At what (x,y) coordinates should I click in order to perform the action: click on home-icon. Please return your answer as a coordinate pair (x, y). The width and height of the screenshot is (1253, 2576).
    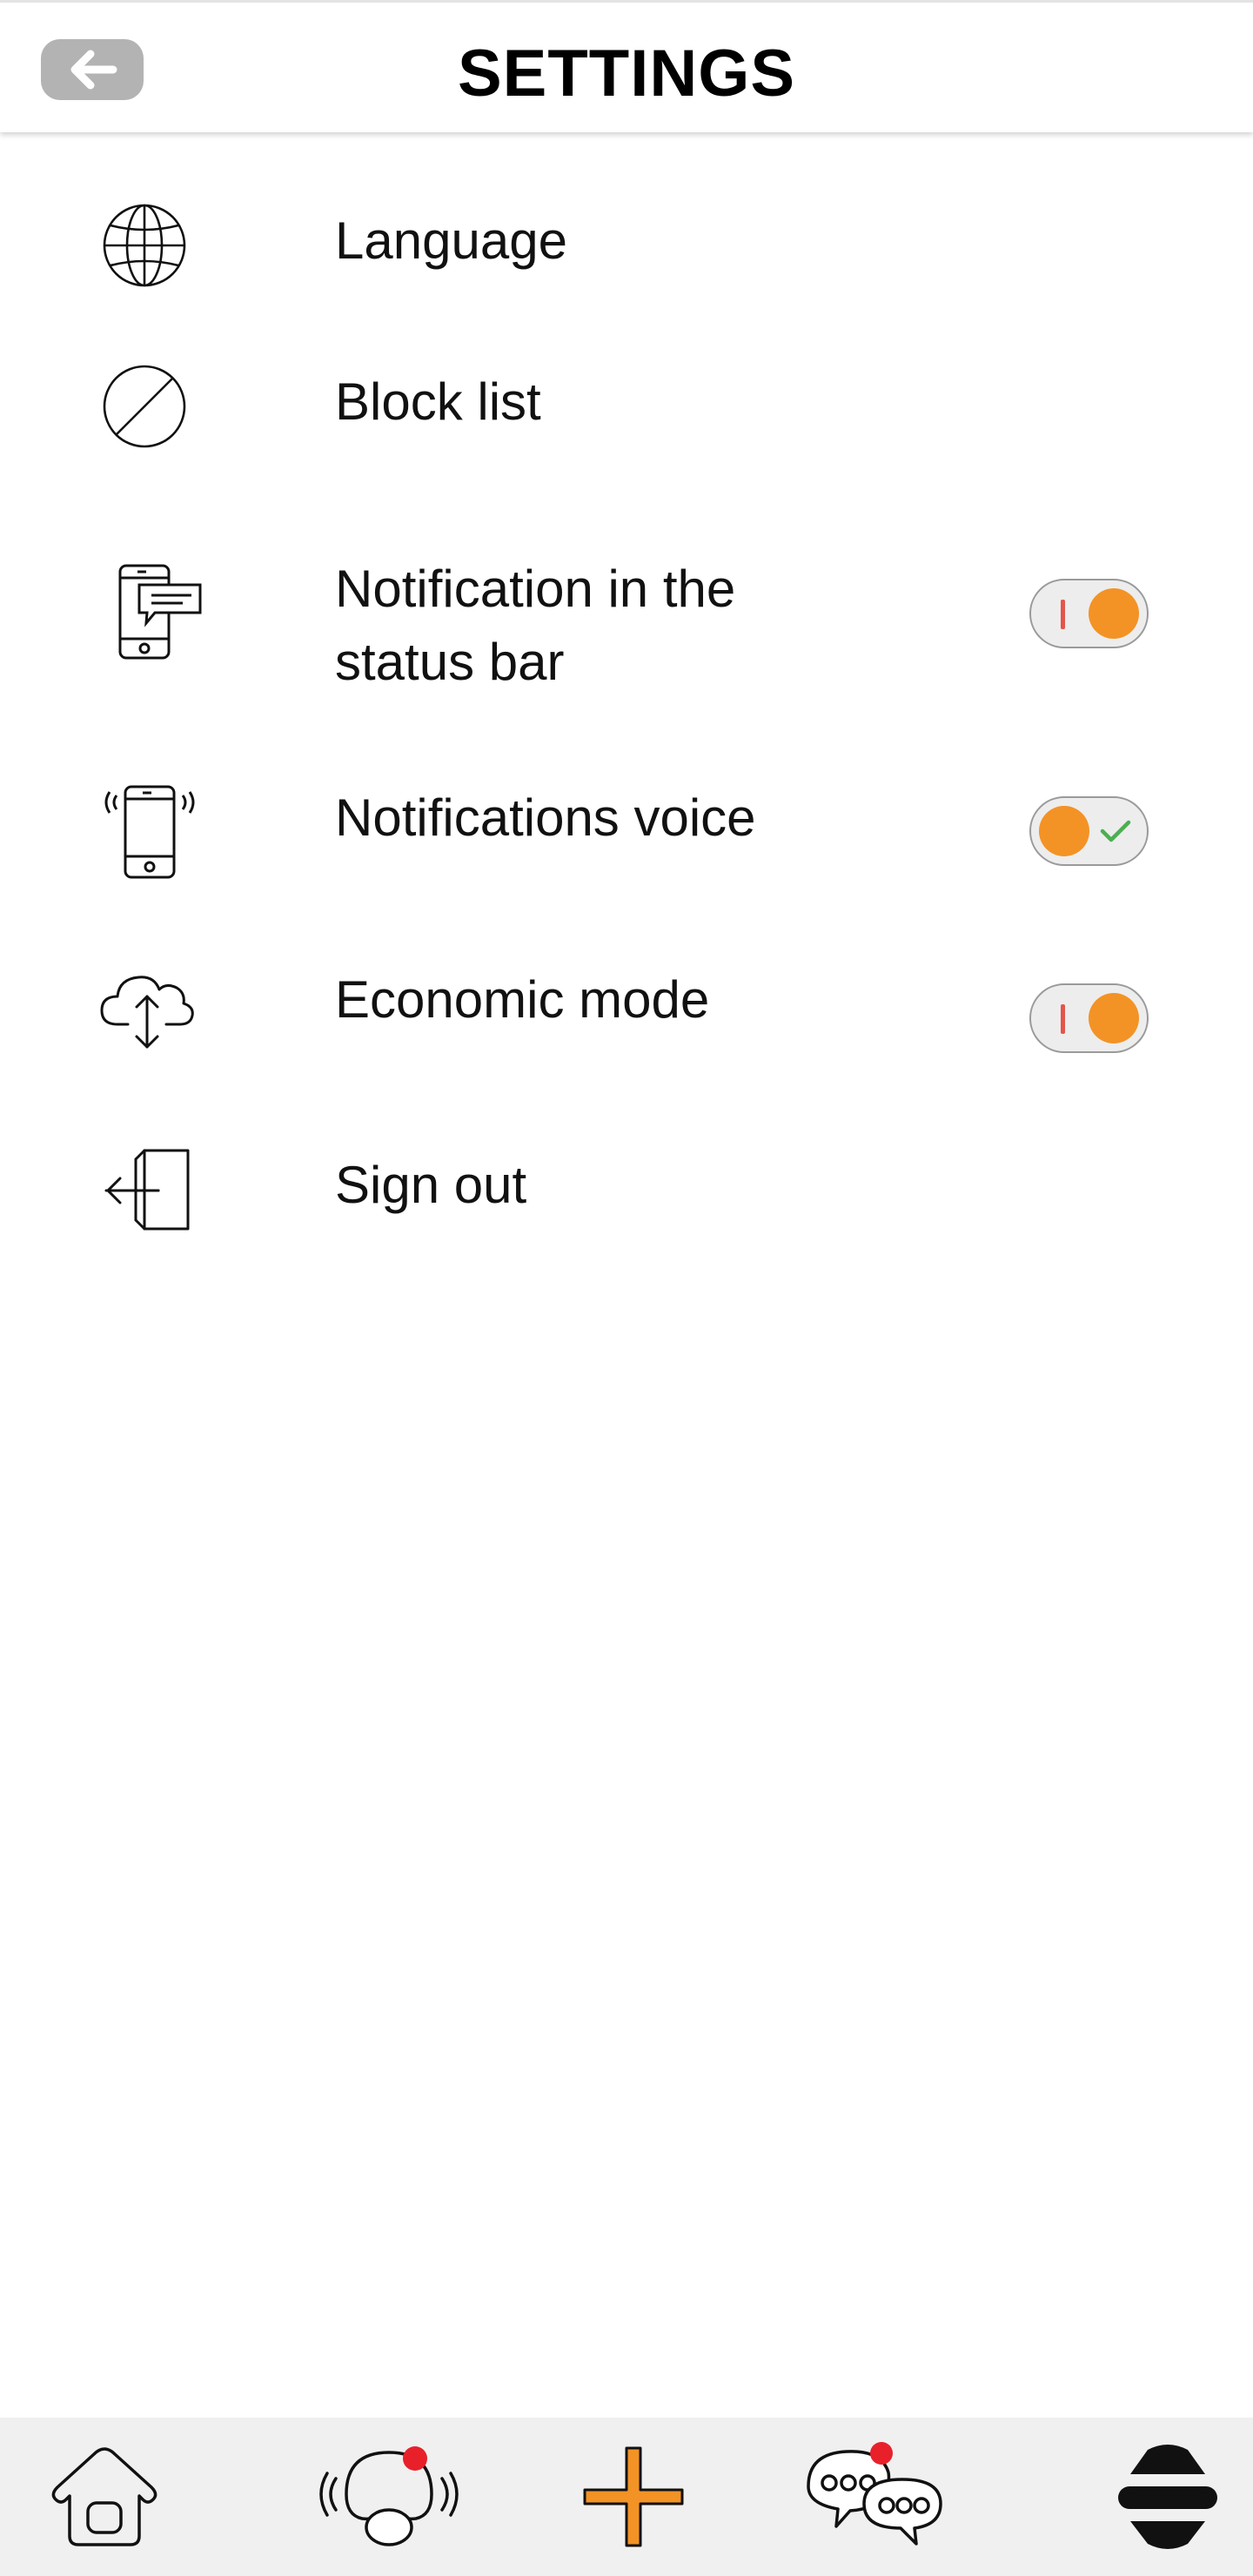
    Looking at the image, I should click on (104, 2496).